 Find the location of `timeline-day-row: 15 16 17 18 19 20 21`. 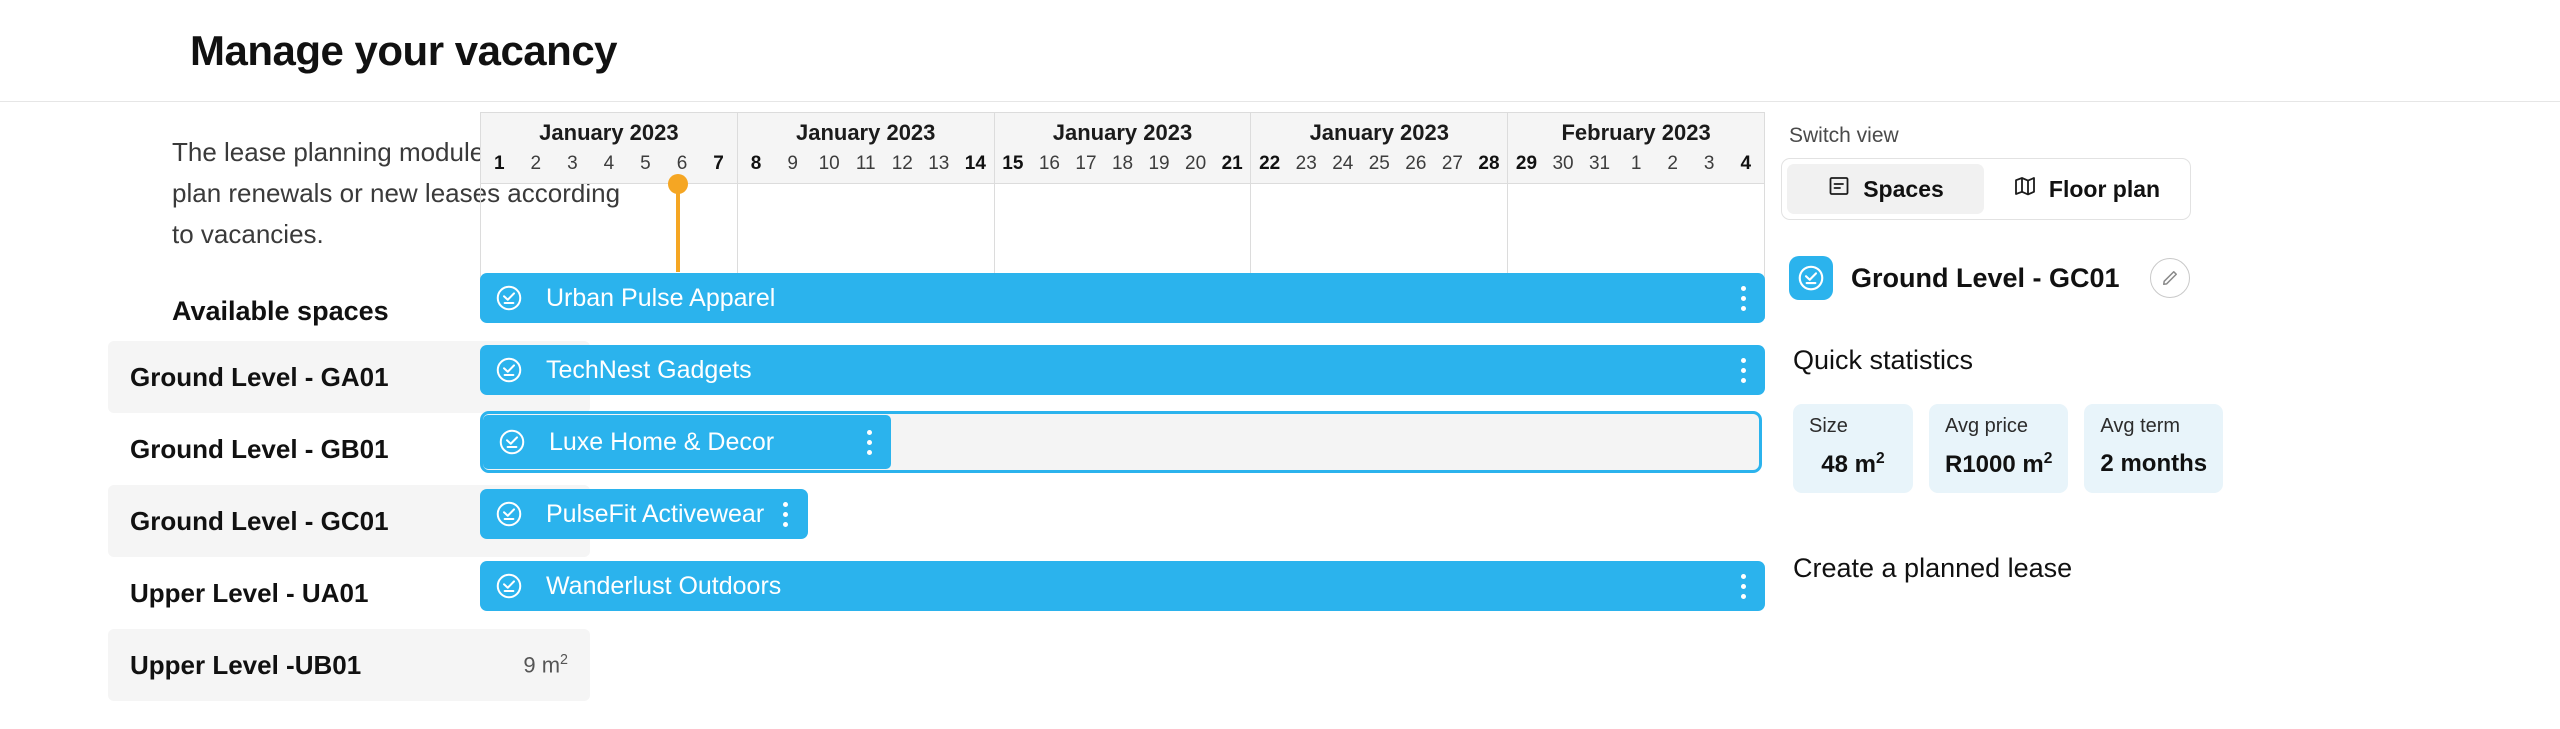

timeline-day-row: 15 16 17 18 19 20 21 is located at coordinates (1123, 168).